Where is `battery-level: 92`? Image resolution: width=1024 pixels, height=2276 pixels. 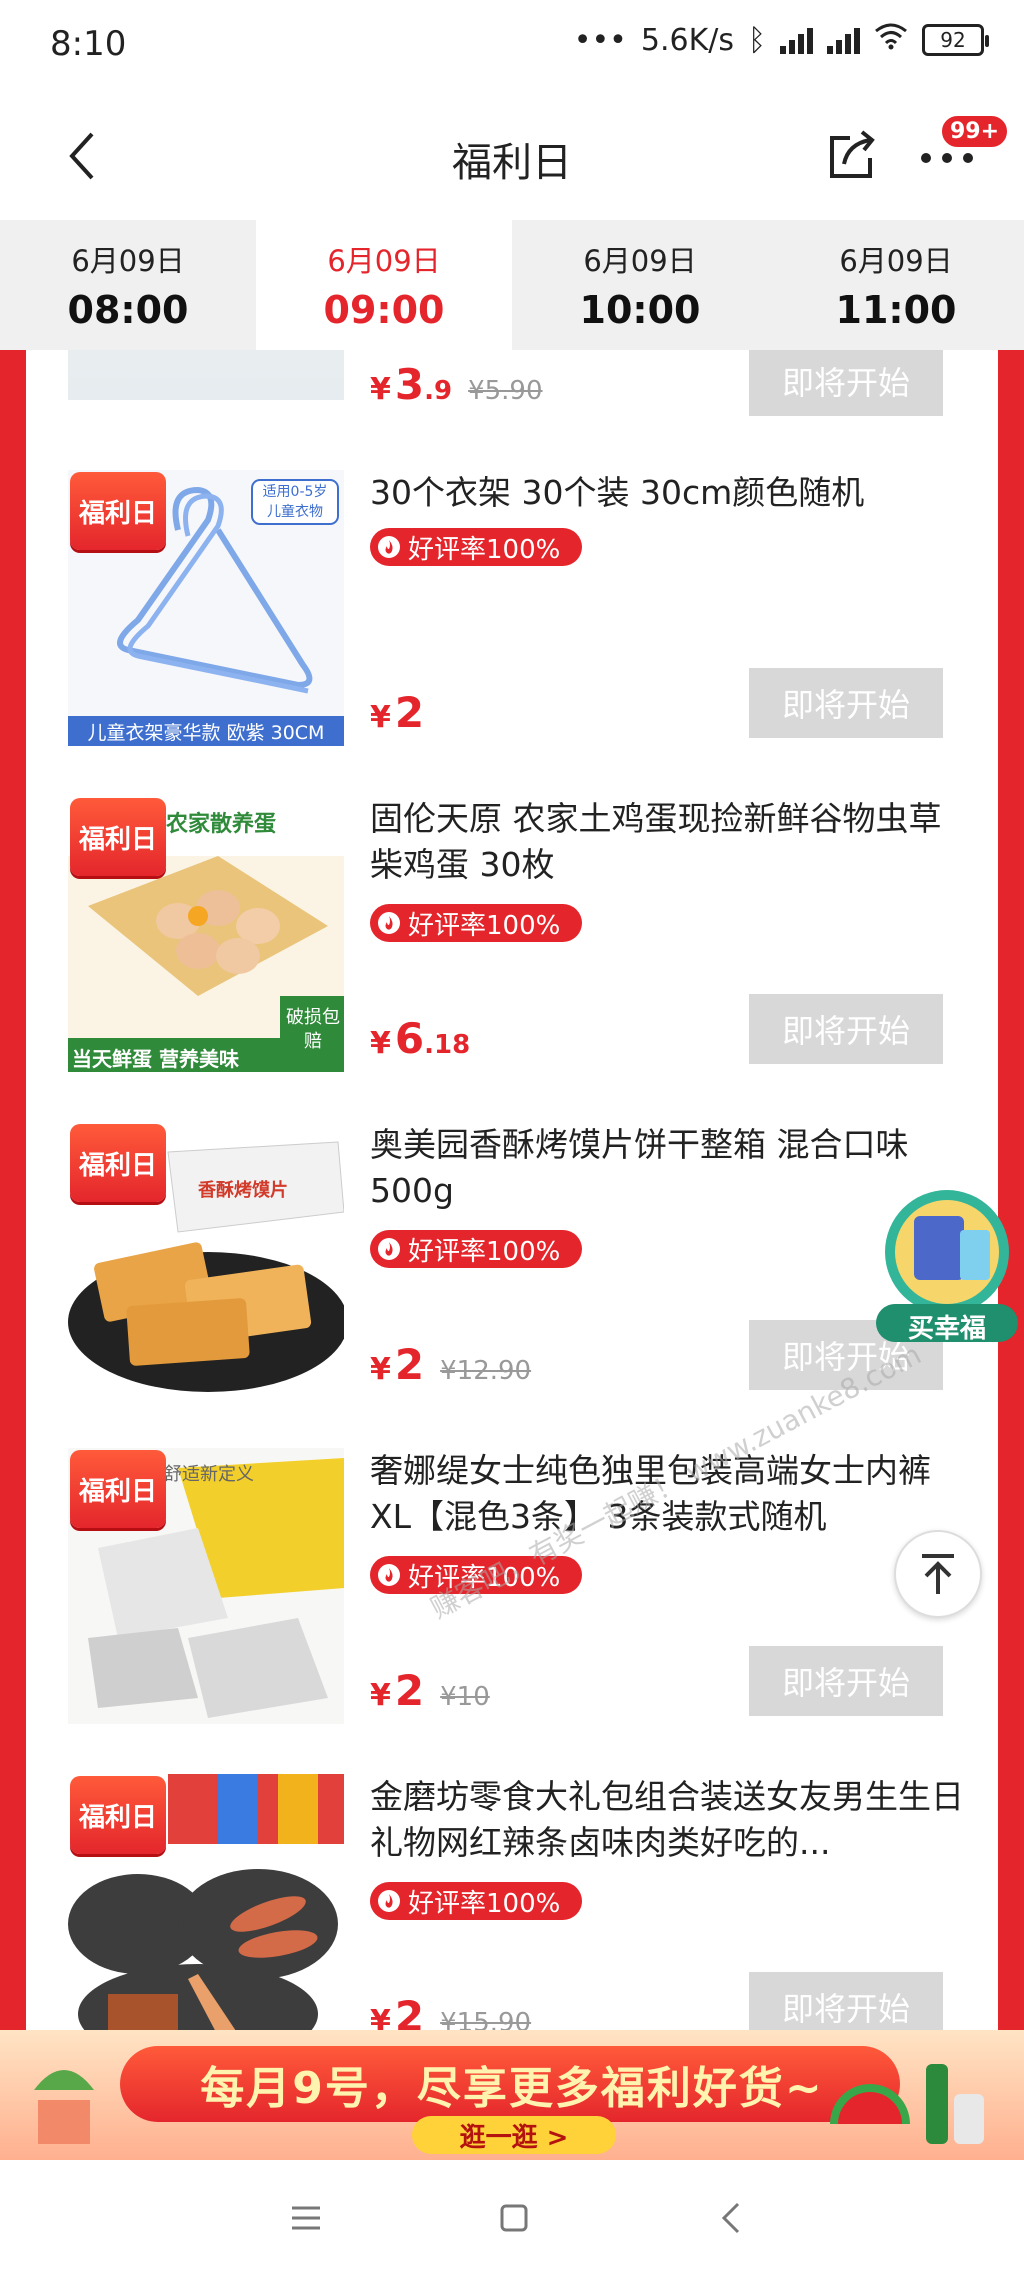
battery-level: 92 is located at coordinates (953, 40).